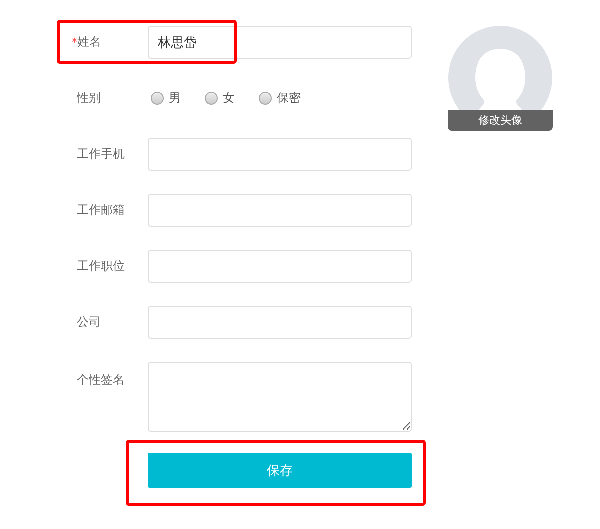 Image resolution: width=600 pixels, height=529 pixels. What do you see at coordinates (101, 210) in the screenshot?
I see `field-label: 工作邮箱` at bounding box center [101, 210].